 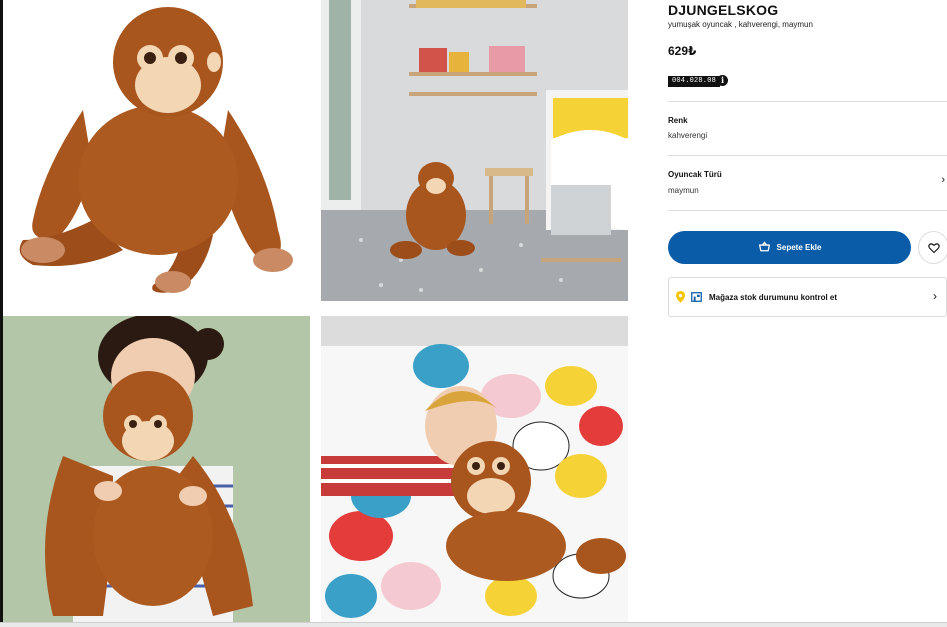 What do you see at coordinates (682, 51) in the screenshot?
I see `product-price: 629₺` at bounding box center [682, 51].